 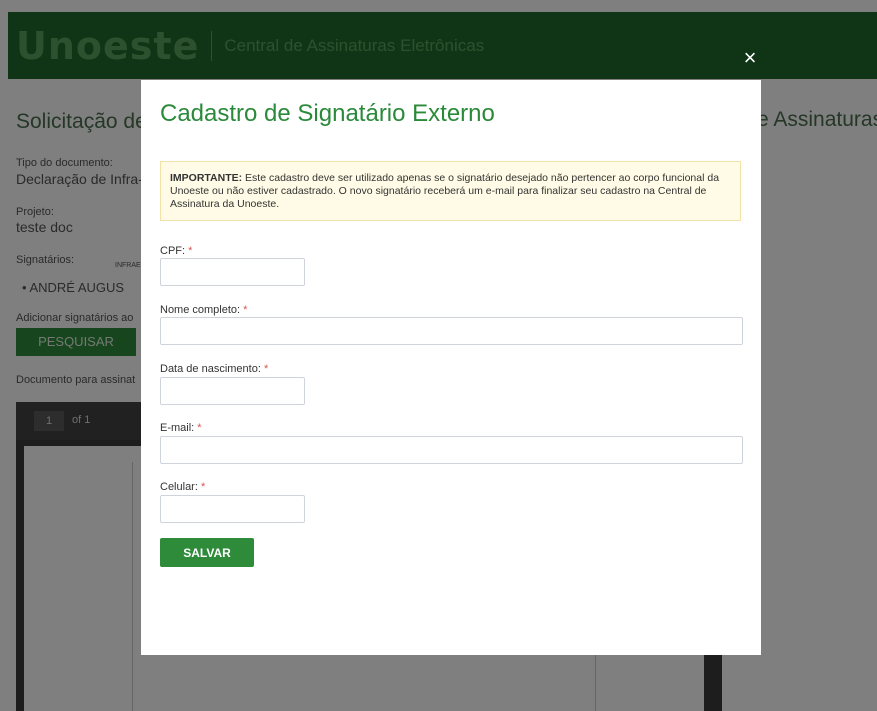 I want to click on close-icon: ×, so click(x=750, y=58).